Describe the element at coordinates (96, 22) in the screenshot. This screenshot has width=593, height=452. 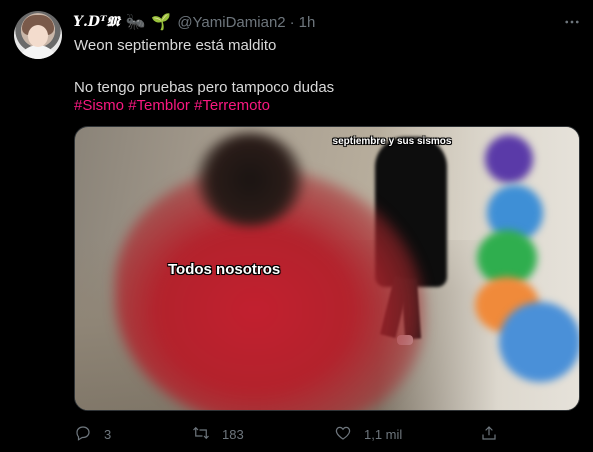
I see `display-name: 𝒀.𝑫ᵀ𝕸` at that location.